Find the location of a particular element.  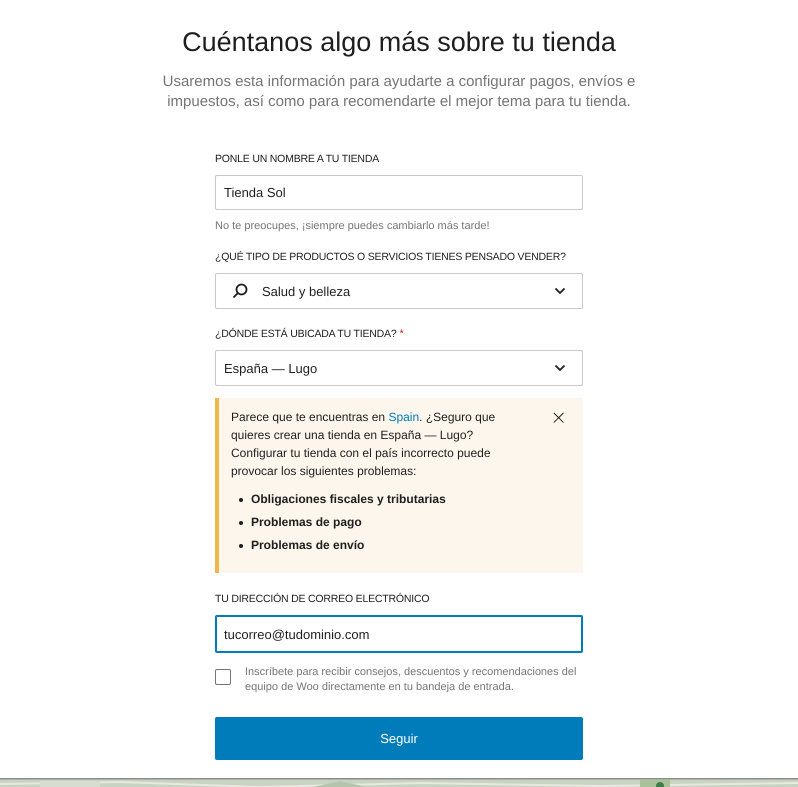

industry-select: Salud y belleza is located at coordinates (399, 291).